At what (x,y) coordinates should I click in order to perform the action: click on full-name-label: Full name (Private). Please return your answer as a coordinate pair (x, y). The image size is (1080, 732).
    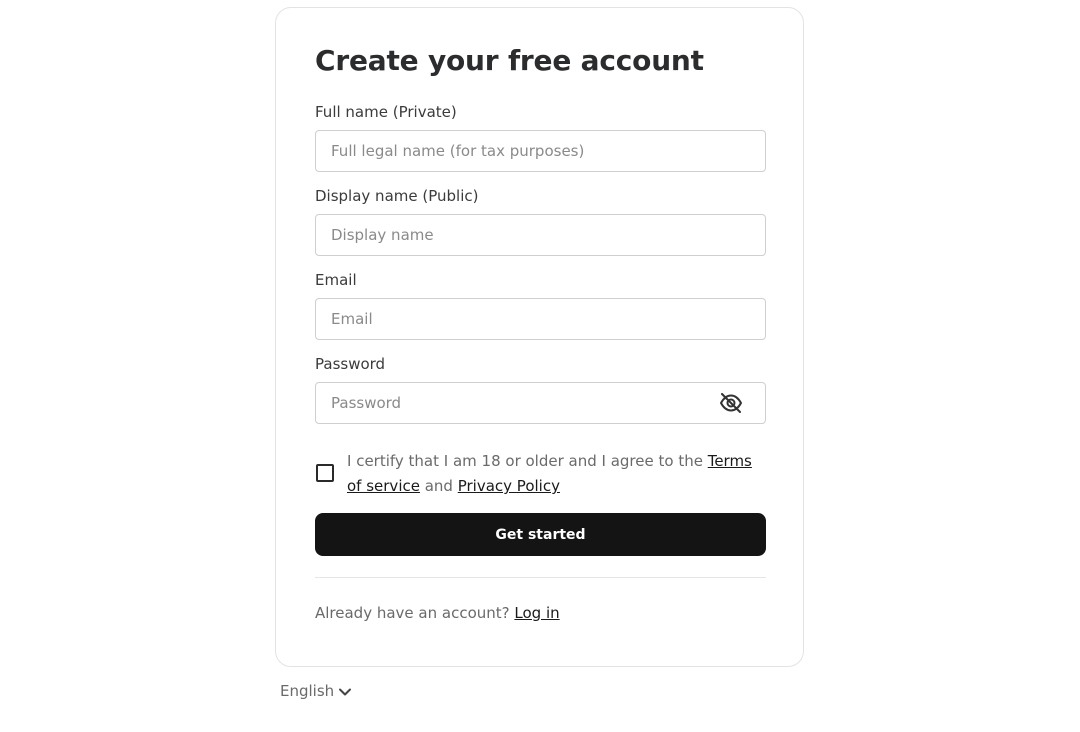
    Looking at the image, I should click on (386, 112).